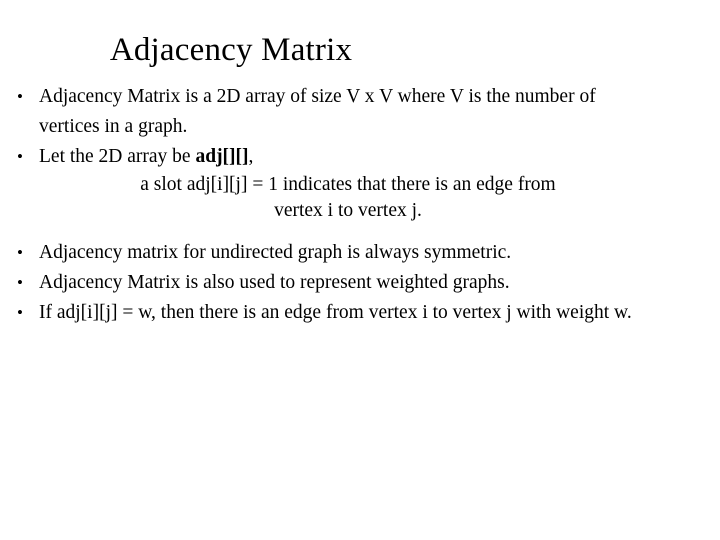 The width and height of the screenshot is (720, 540). I want to click on vertical-spacer, so click(336, 231).